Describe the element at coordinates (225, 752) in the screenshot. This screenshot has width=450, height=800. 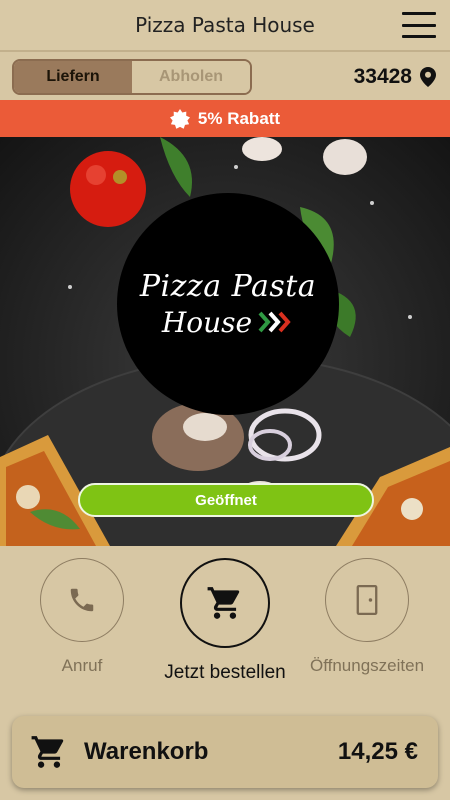
I see `cart-button: Warenkorb 14,25 €` at that location.